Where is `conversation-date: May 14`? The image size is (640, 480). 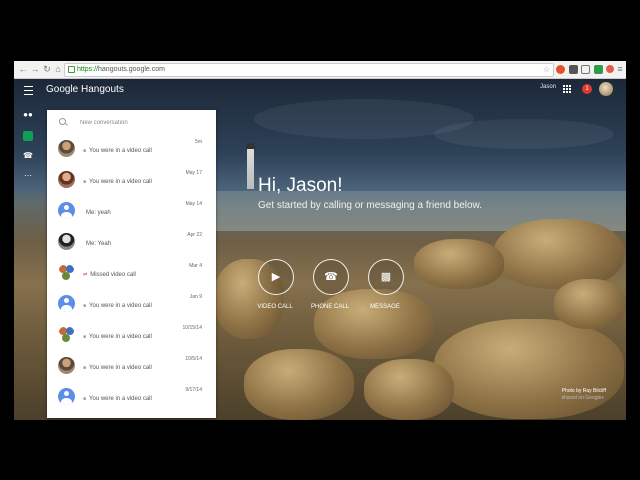
conversation-date: May 14 is located at coordinates (193, 204).